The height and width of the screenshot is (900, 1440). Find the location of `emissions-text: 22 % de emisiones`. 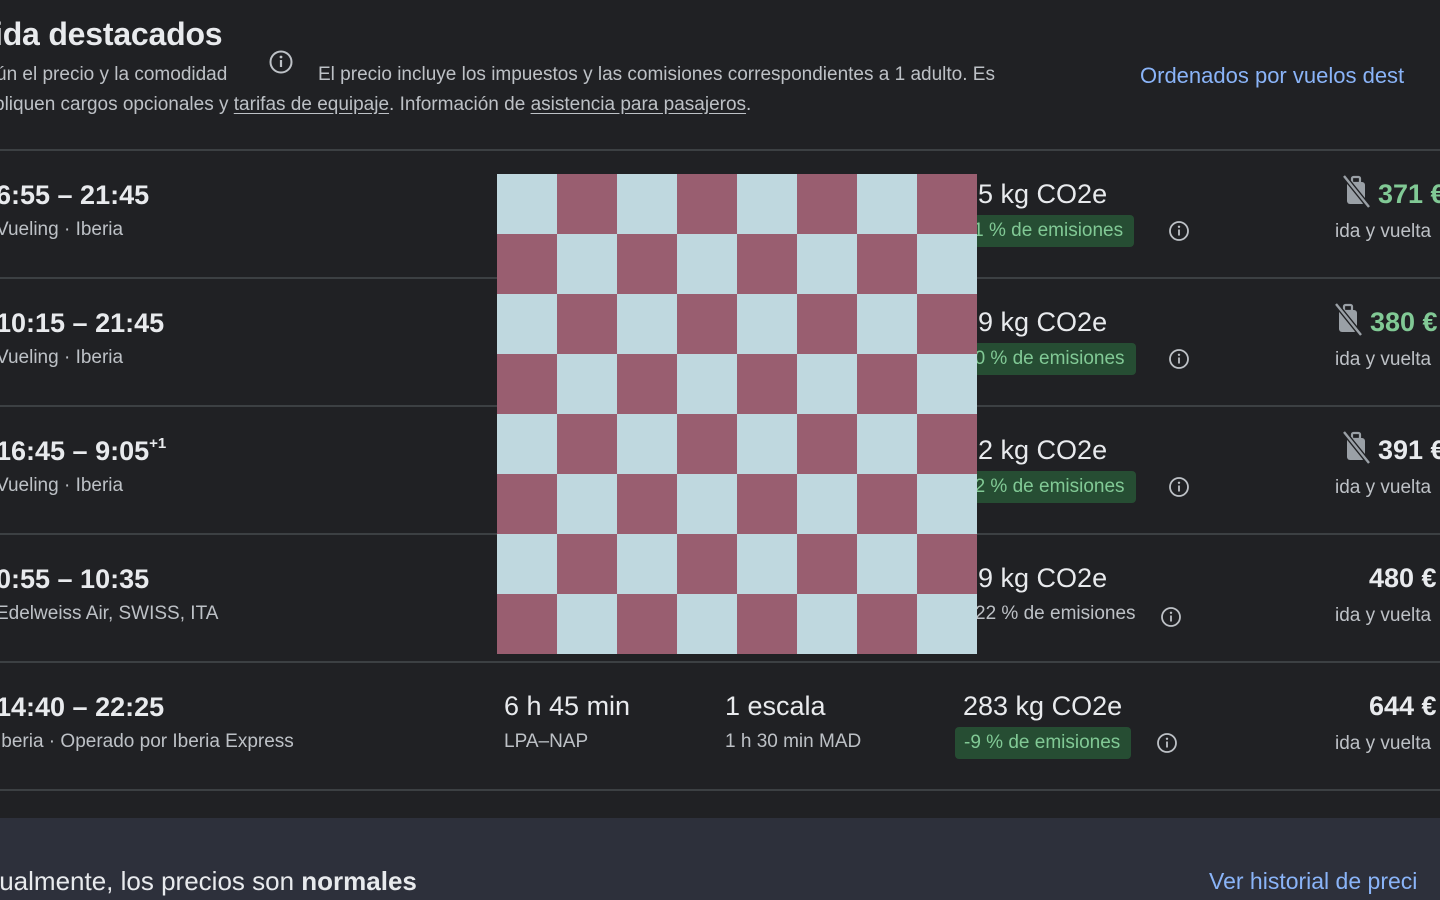

emissions-text: 22 % de emisiones is located at coordinates (1055, 613).